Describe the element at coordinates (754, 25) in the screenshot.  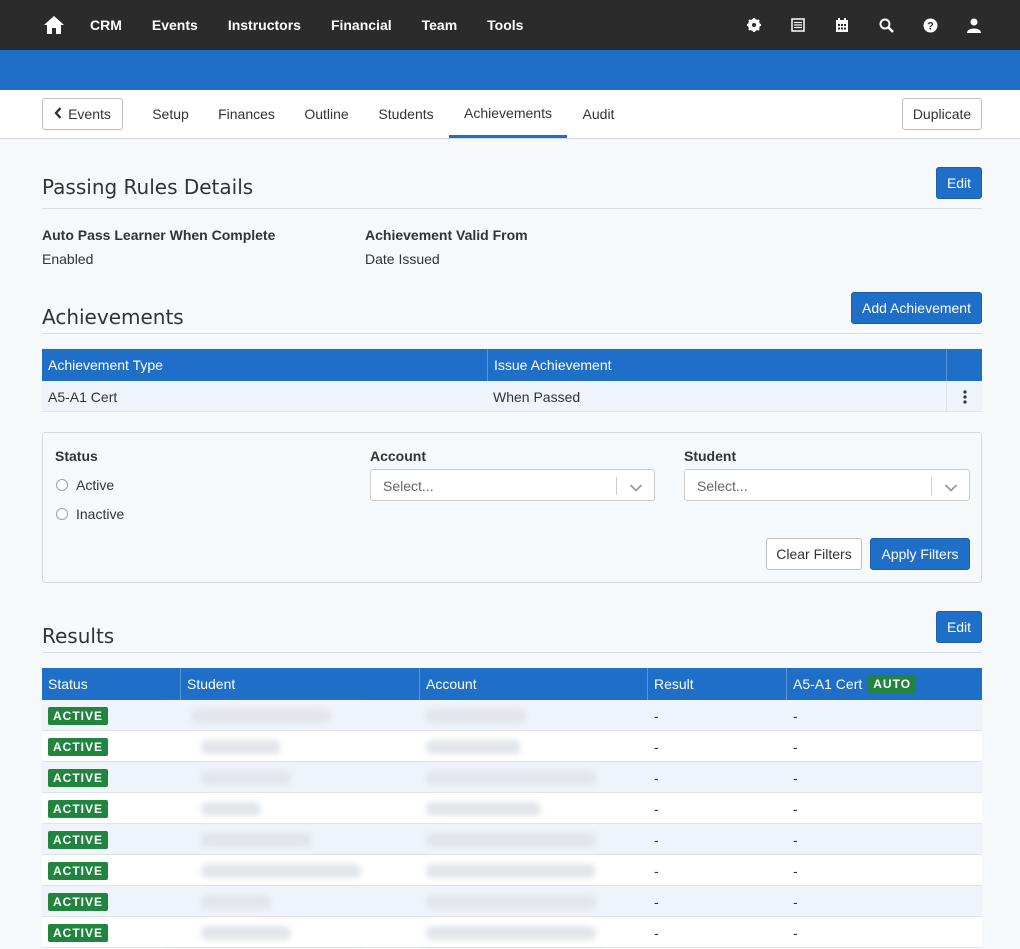
I see `gear-icon` at that location.